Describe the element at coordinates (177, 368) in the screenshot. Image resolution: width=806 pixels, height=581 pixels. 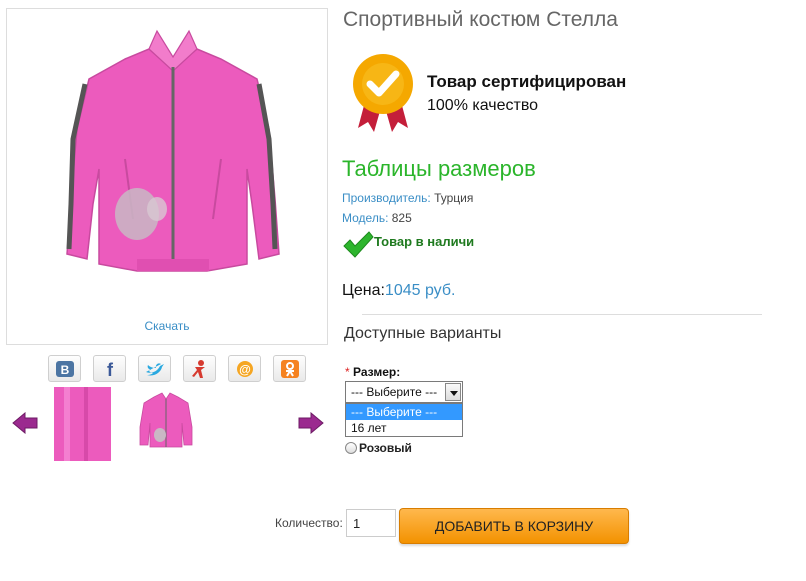
I see `social-share-bar: B f @` at that location.